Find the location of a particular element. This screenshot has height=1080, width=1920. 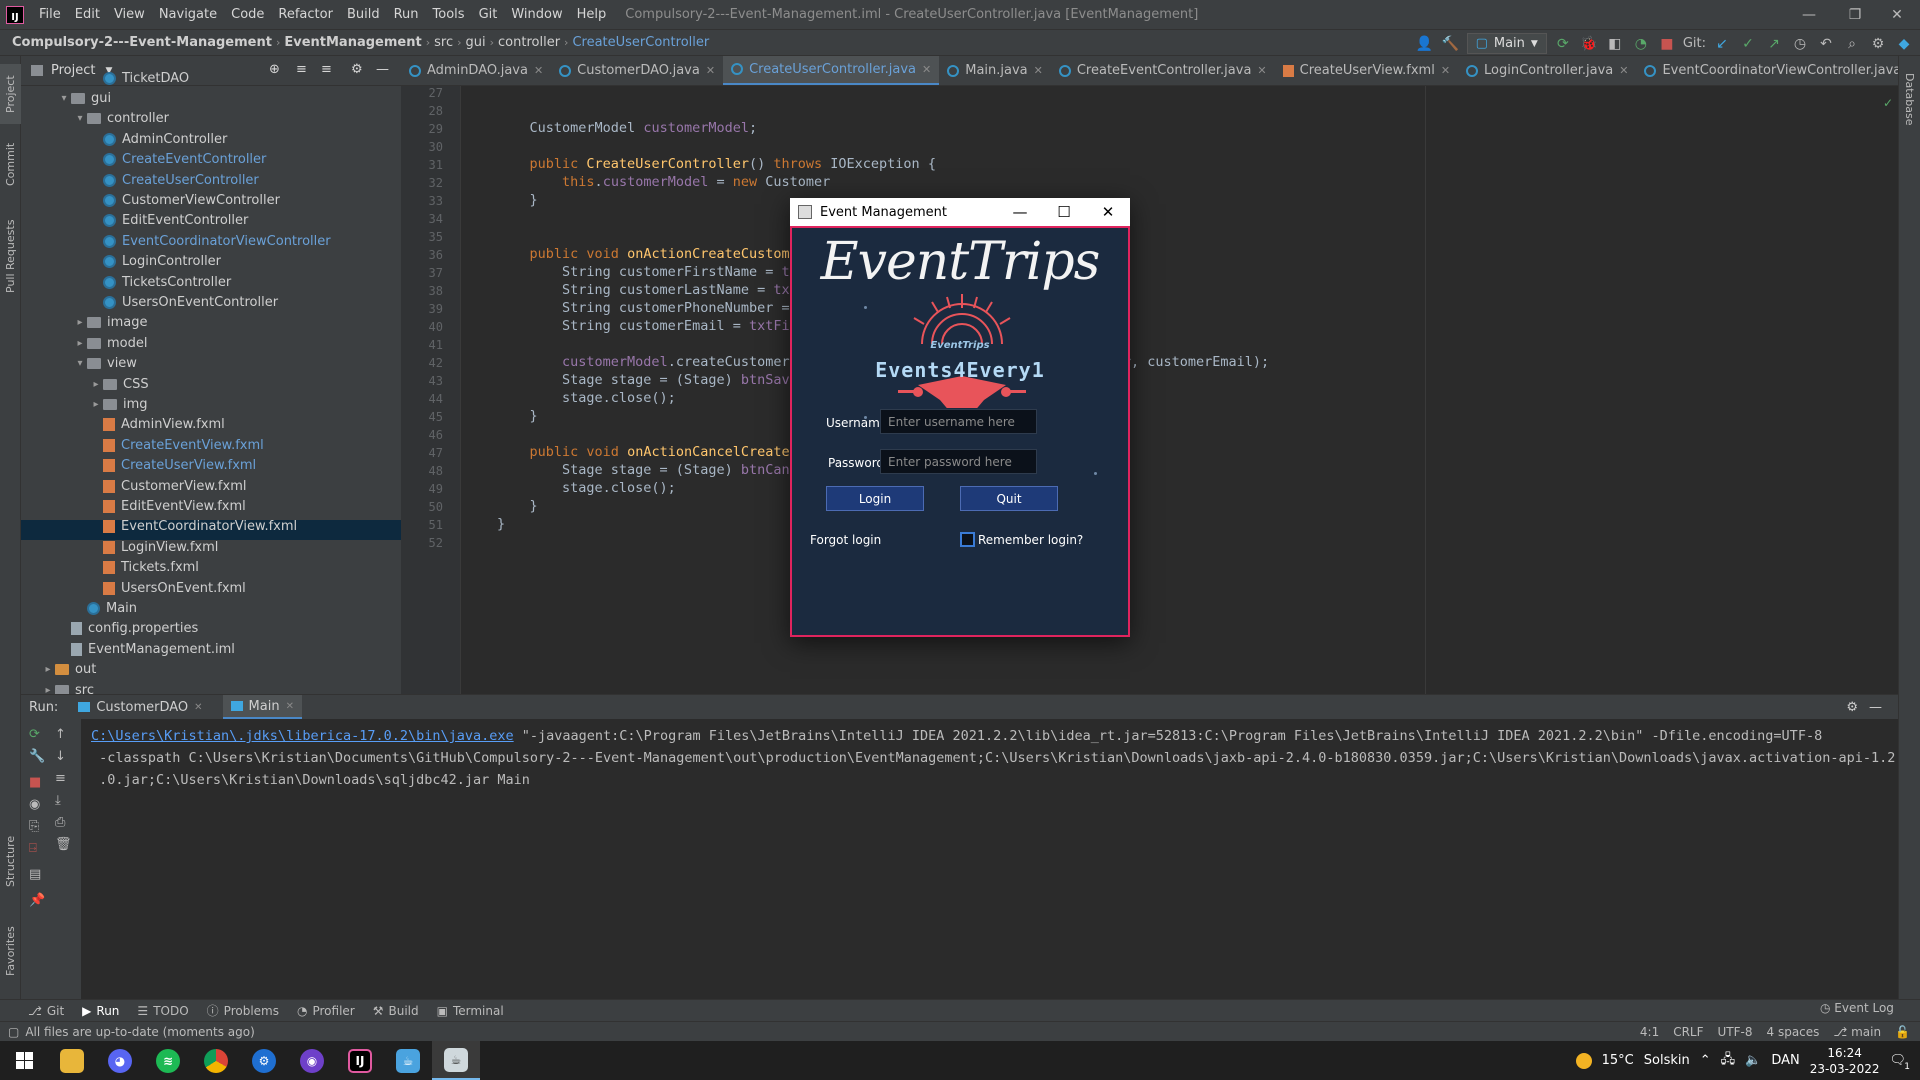

rollback-icon: ↶ is located at coordinates (1826, 44).